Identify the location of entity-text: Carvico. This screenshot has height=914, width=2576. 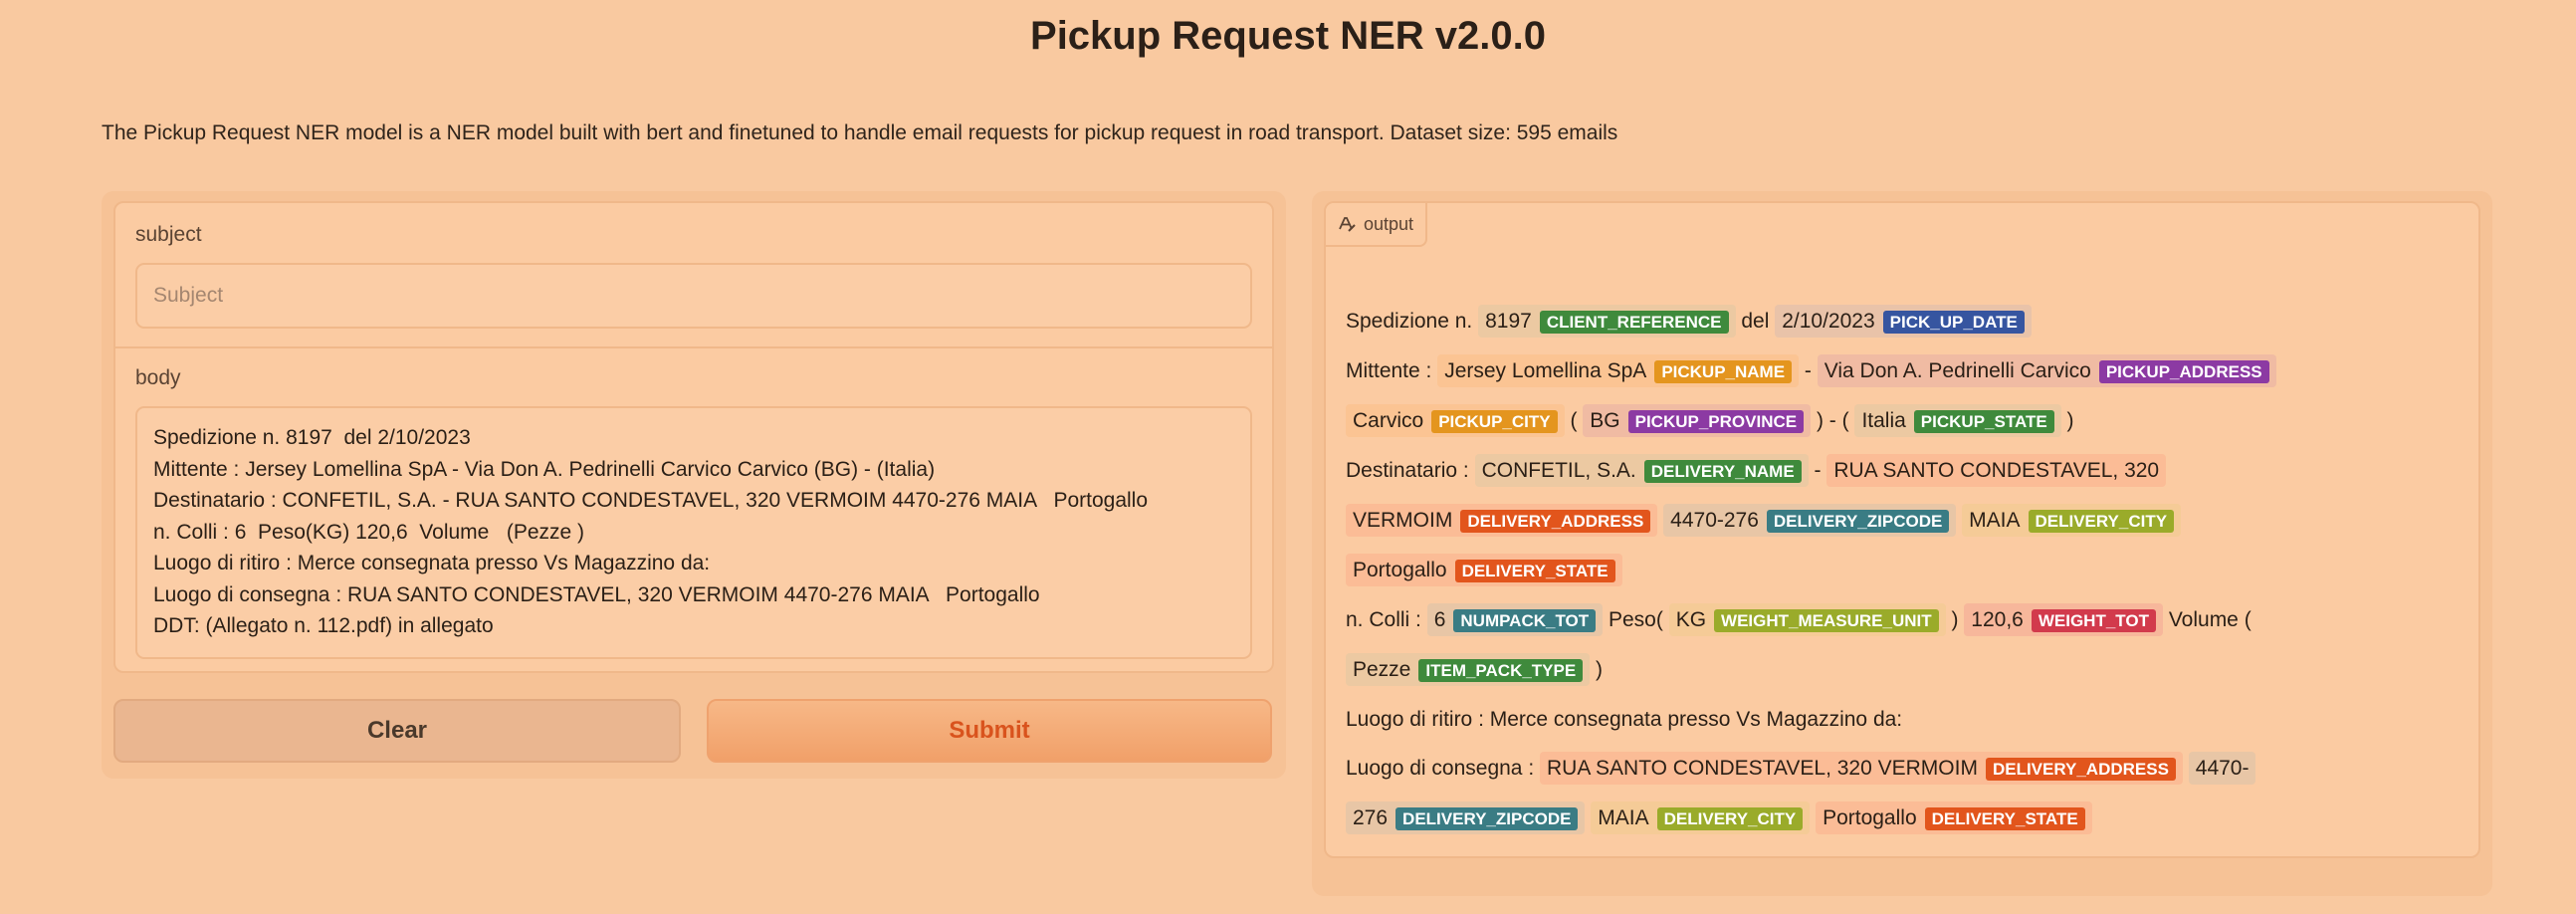
(1388, 420).